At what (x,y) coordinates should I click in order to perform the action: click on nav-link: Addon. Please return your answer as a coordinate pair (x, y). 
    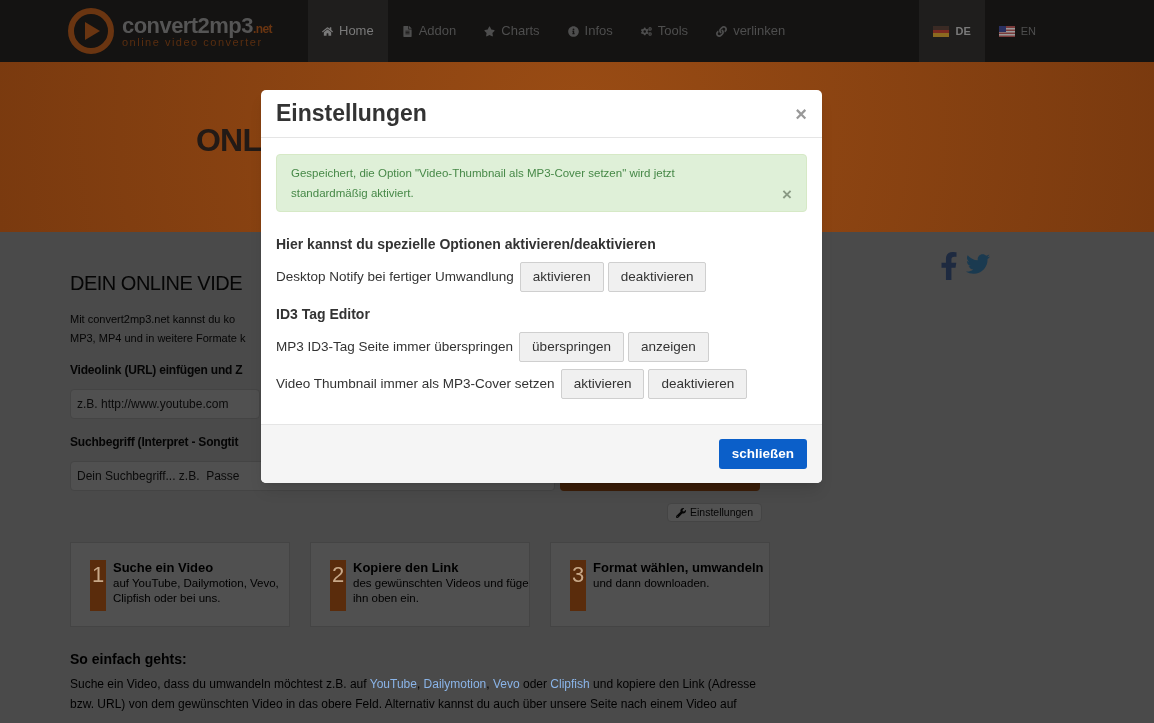
    Looking at the image, I should click on (429, 31).